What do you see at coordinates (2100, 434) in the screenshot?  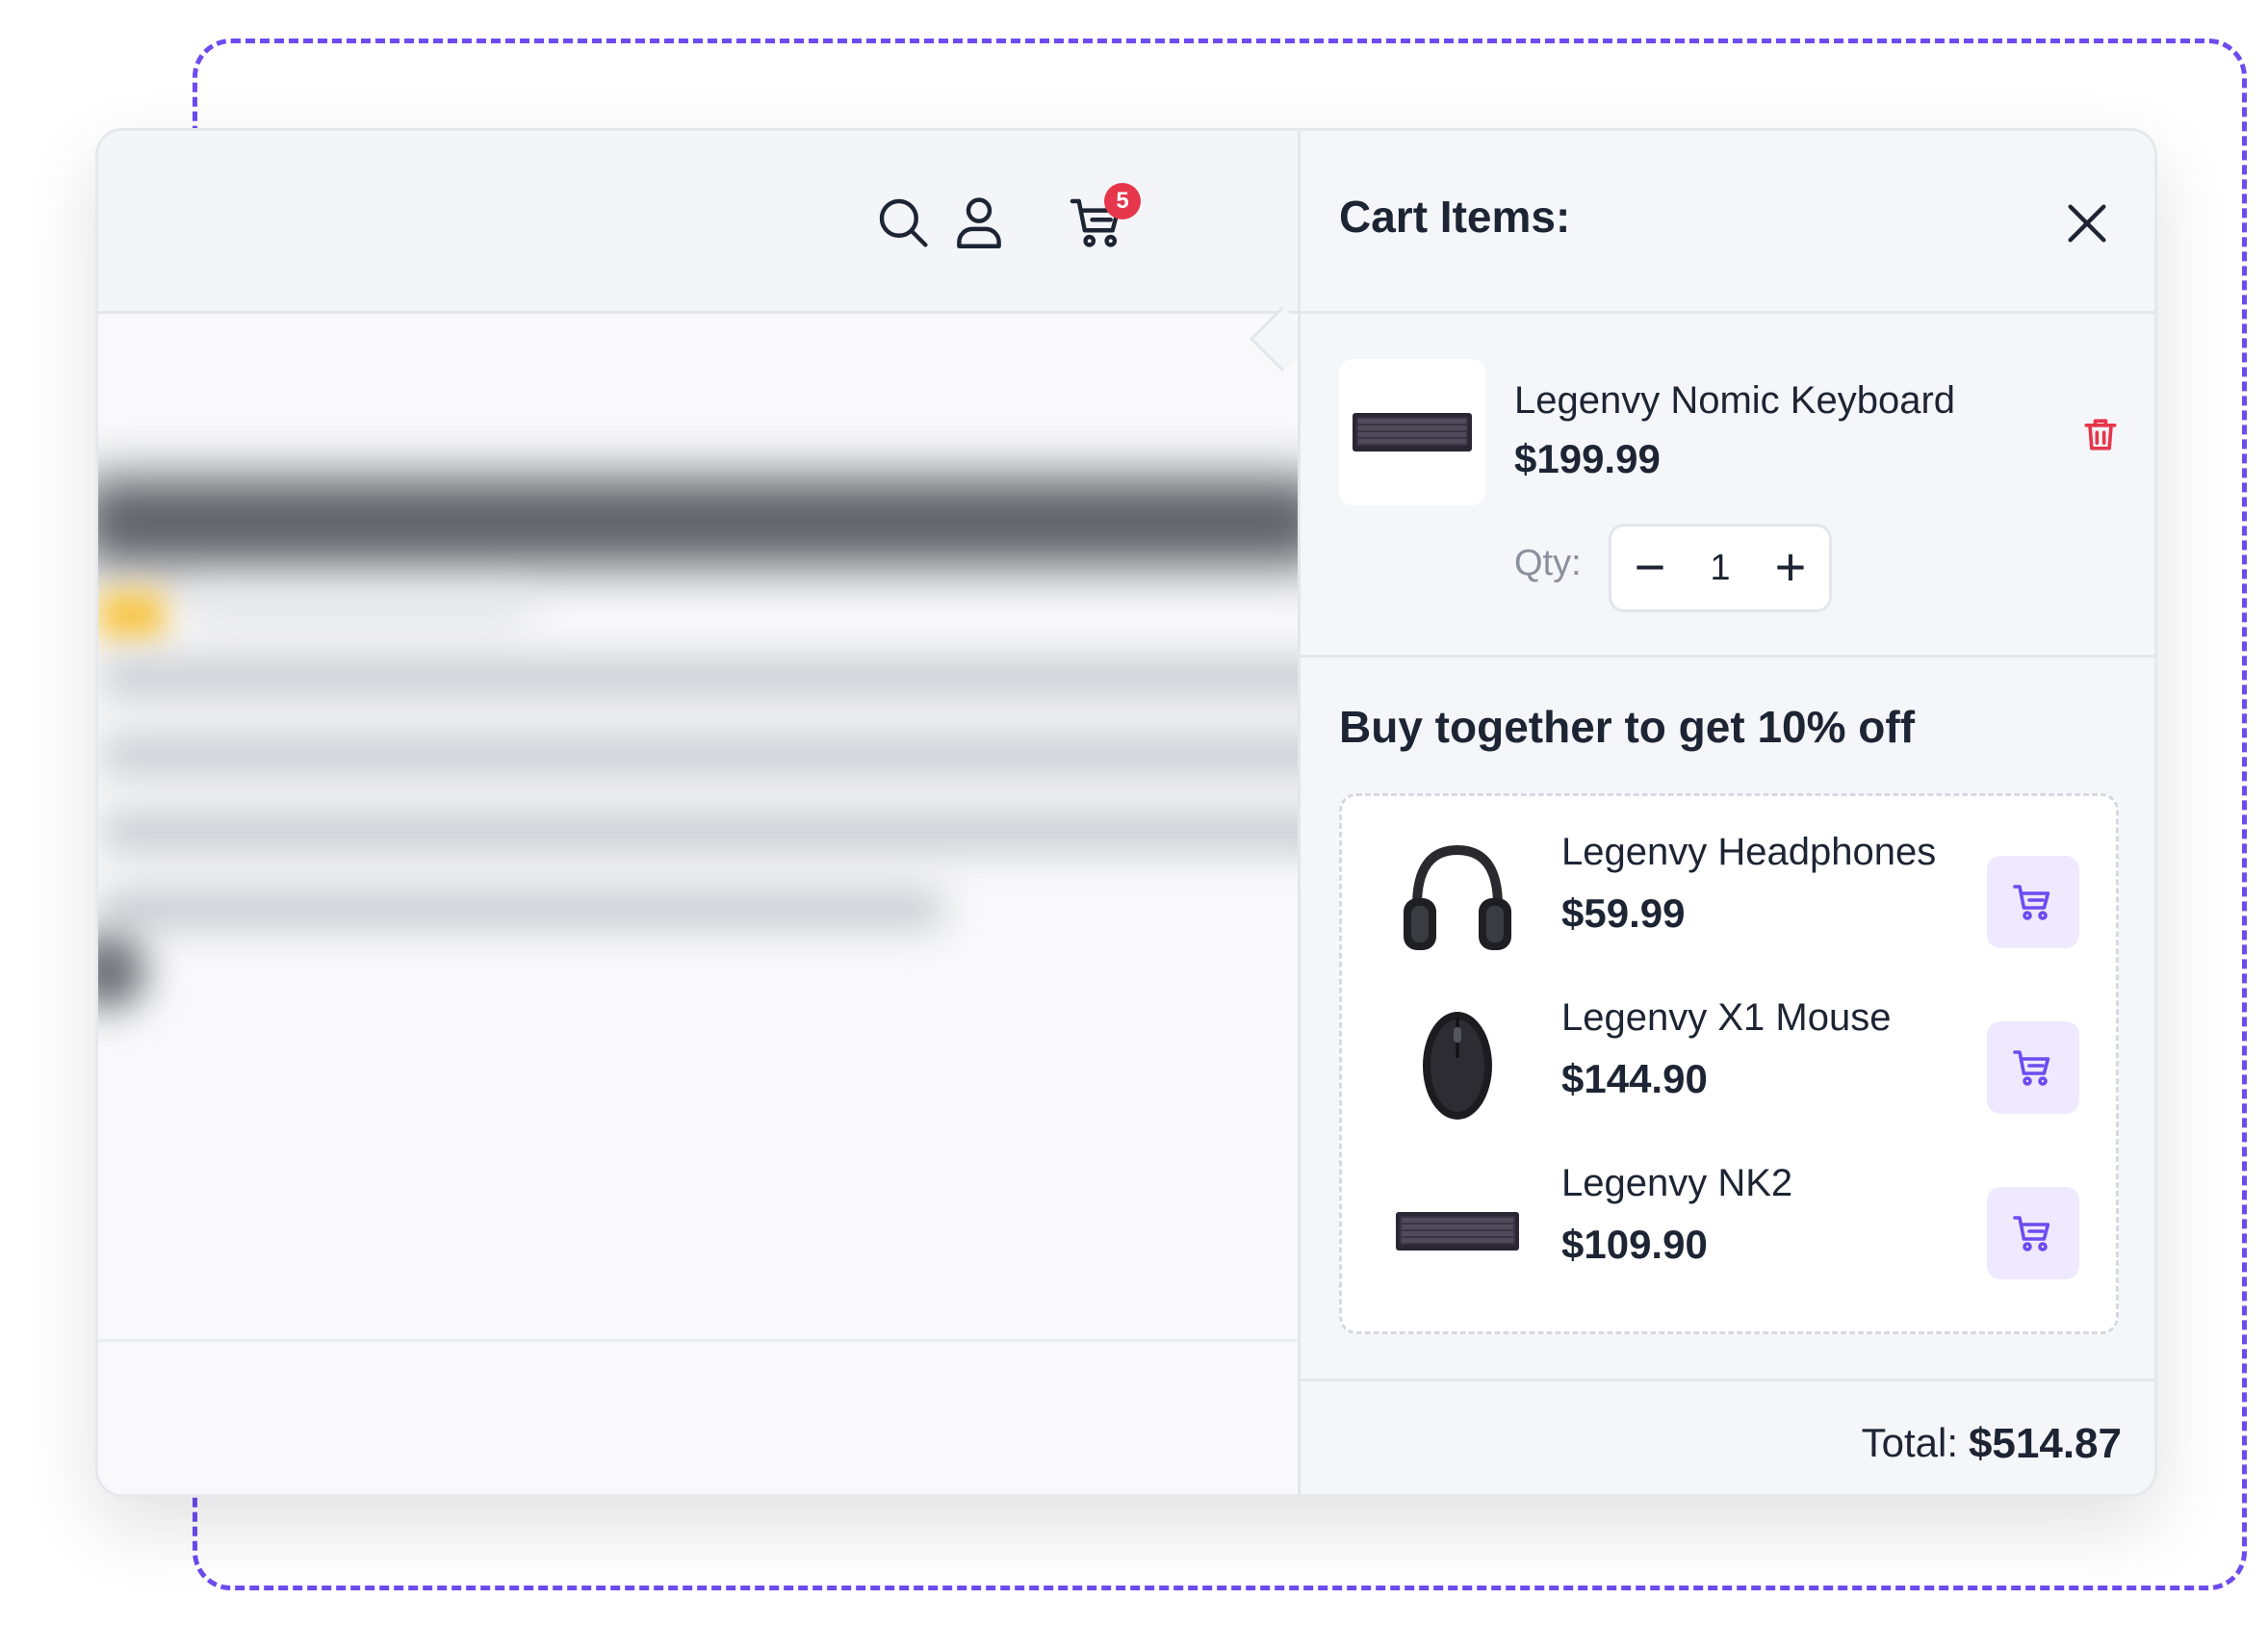 I see `trash-icon` at bounding box center [2100, 434].